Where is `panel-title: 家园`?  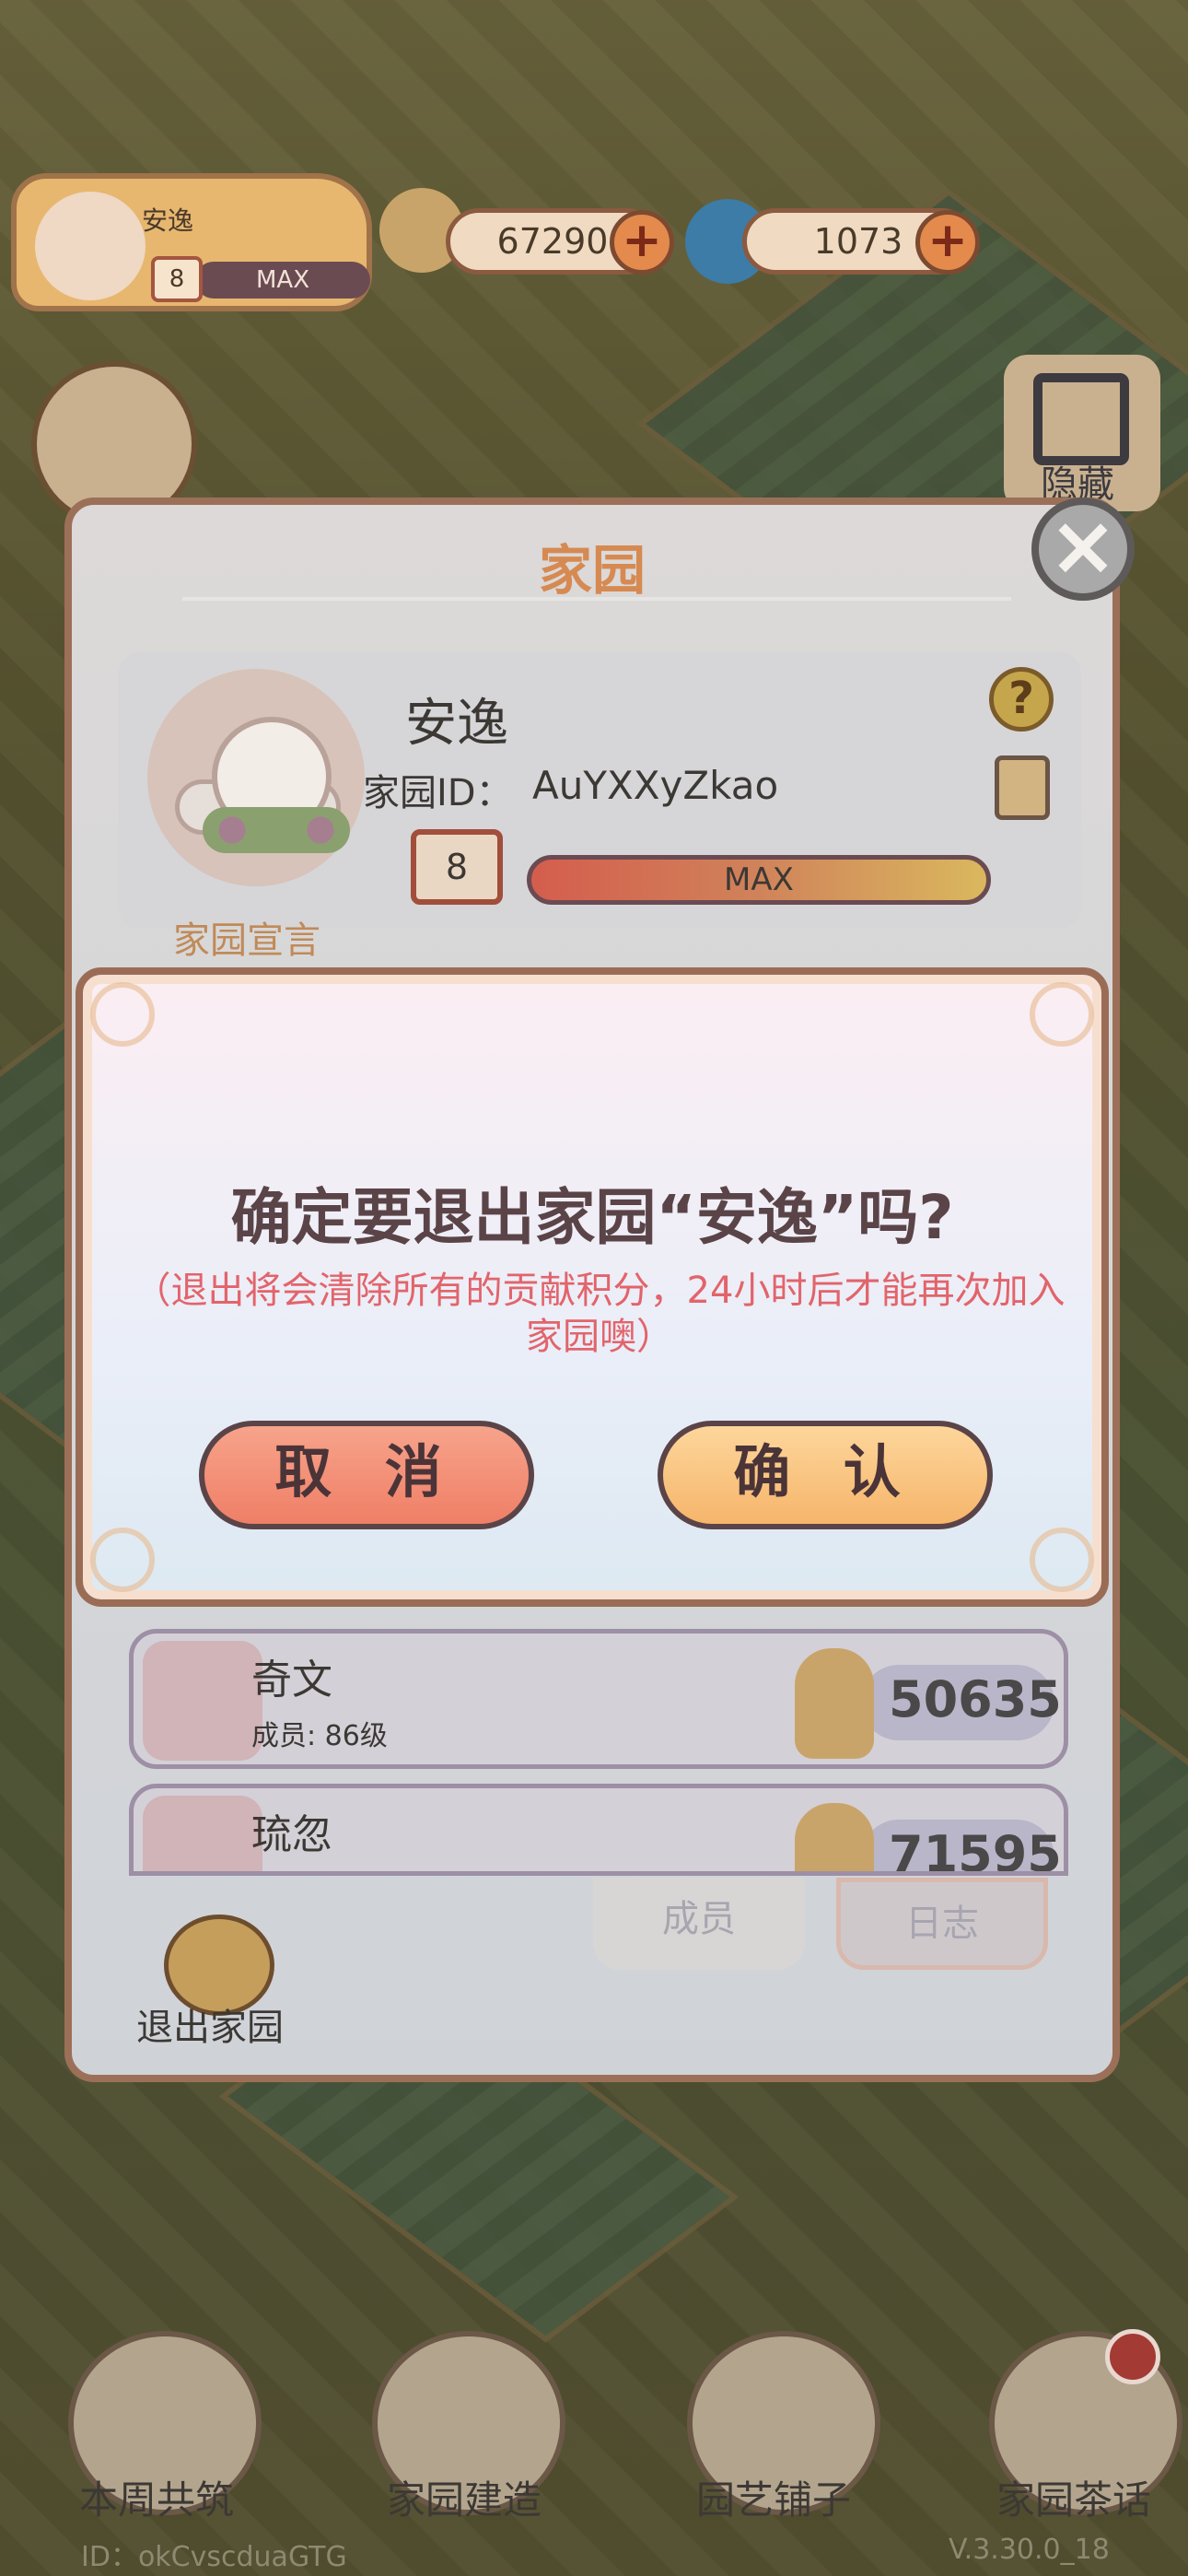 panel-title: 家园 is located at coordinates (592, 570).